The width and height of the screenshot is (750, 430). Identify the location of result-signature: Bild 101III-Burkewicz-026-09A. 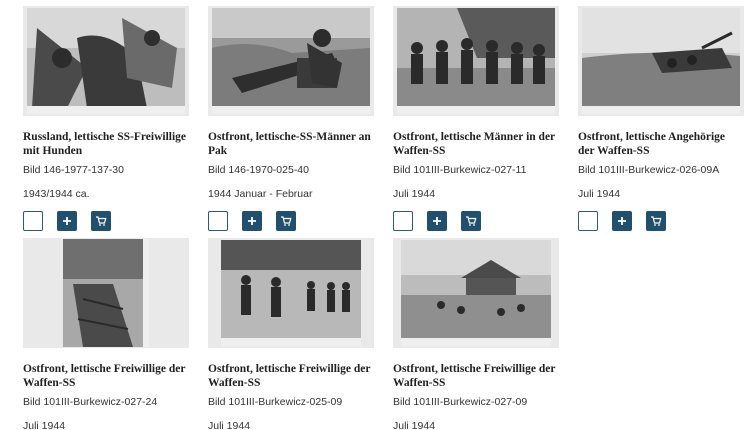
(649, 170).